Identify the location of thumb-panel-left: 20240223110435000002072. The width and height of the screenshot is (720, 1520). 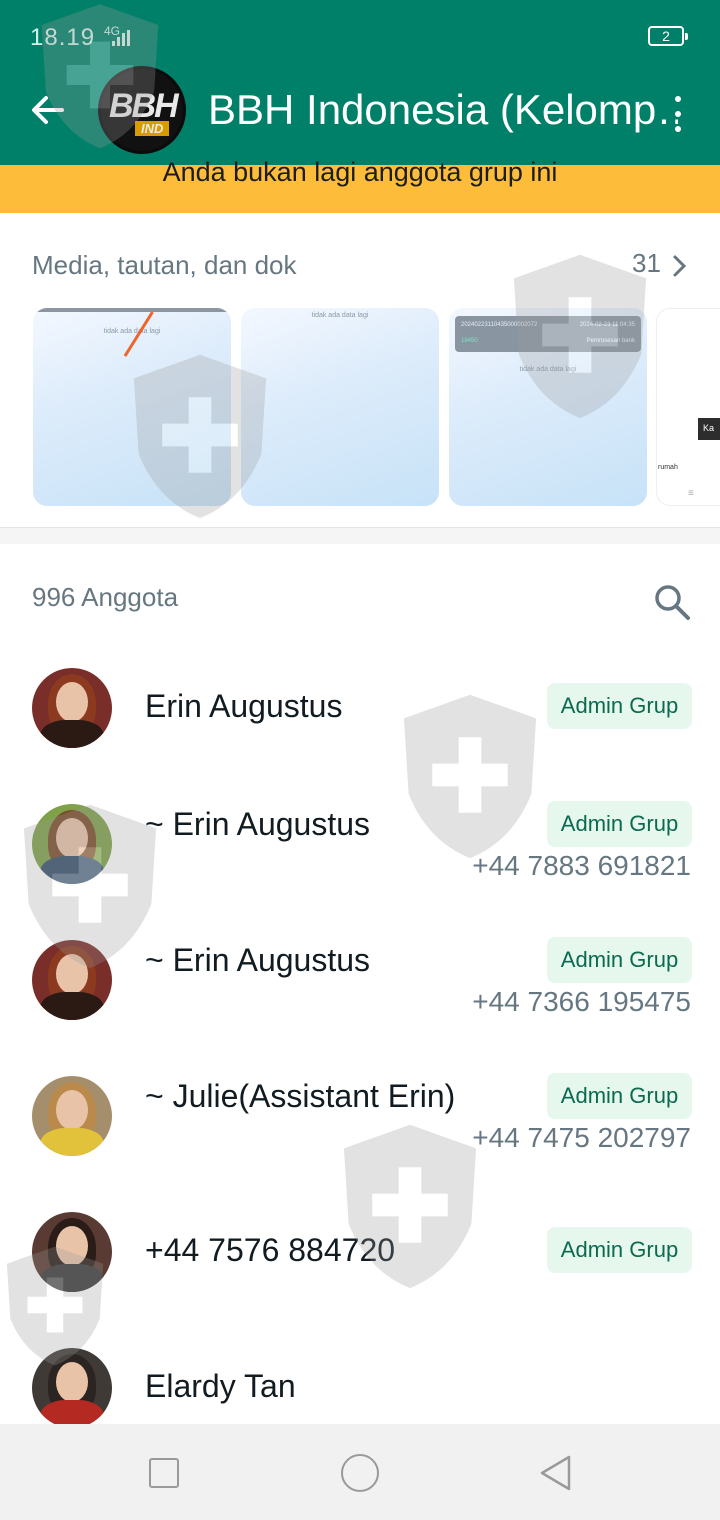
(499, 325).